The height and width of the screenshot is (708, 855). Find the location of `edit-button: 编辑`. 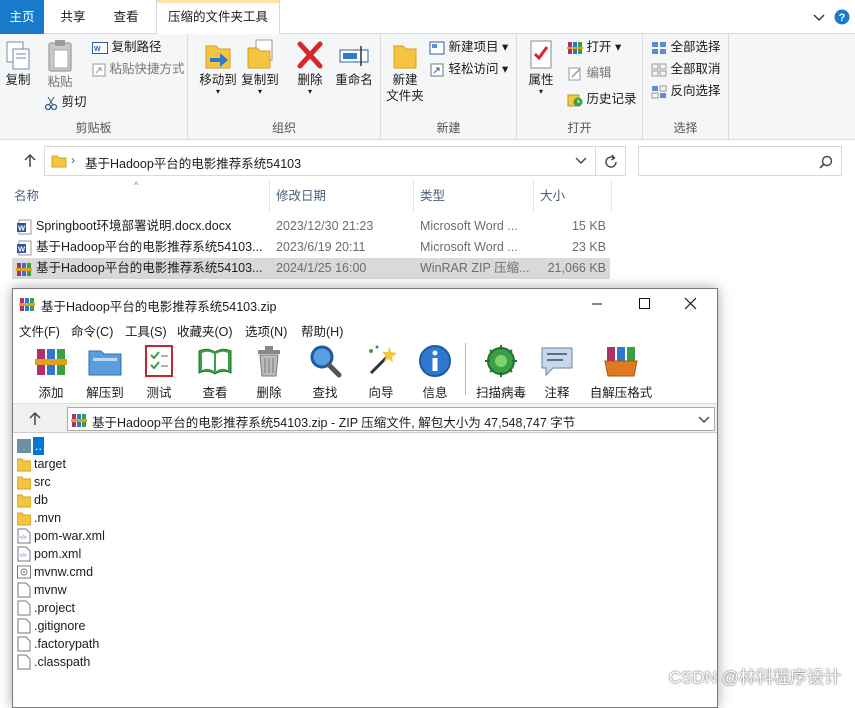

edit-button: 编辑 is located at coordinates (589, 73).